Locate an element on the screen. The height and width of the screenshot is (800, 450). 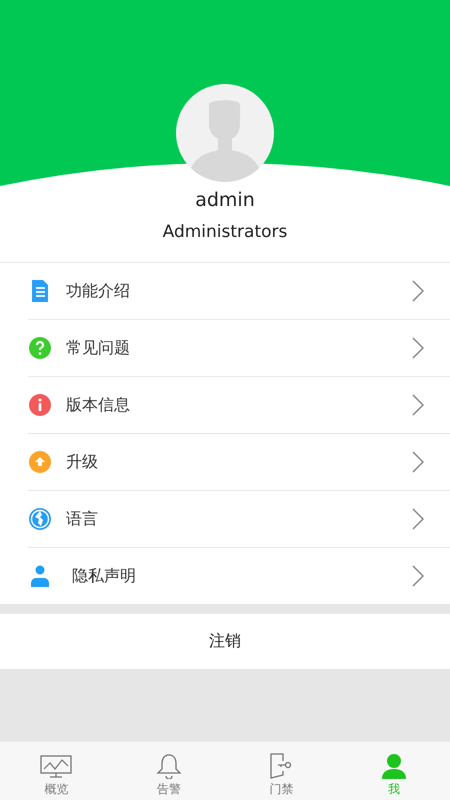
tab: 门禁 is located at coordinates (281, 771).